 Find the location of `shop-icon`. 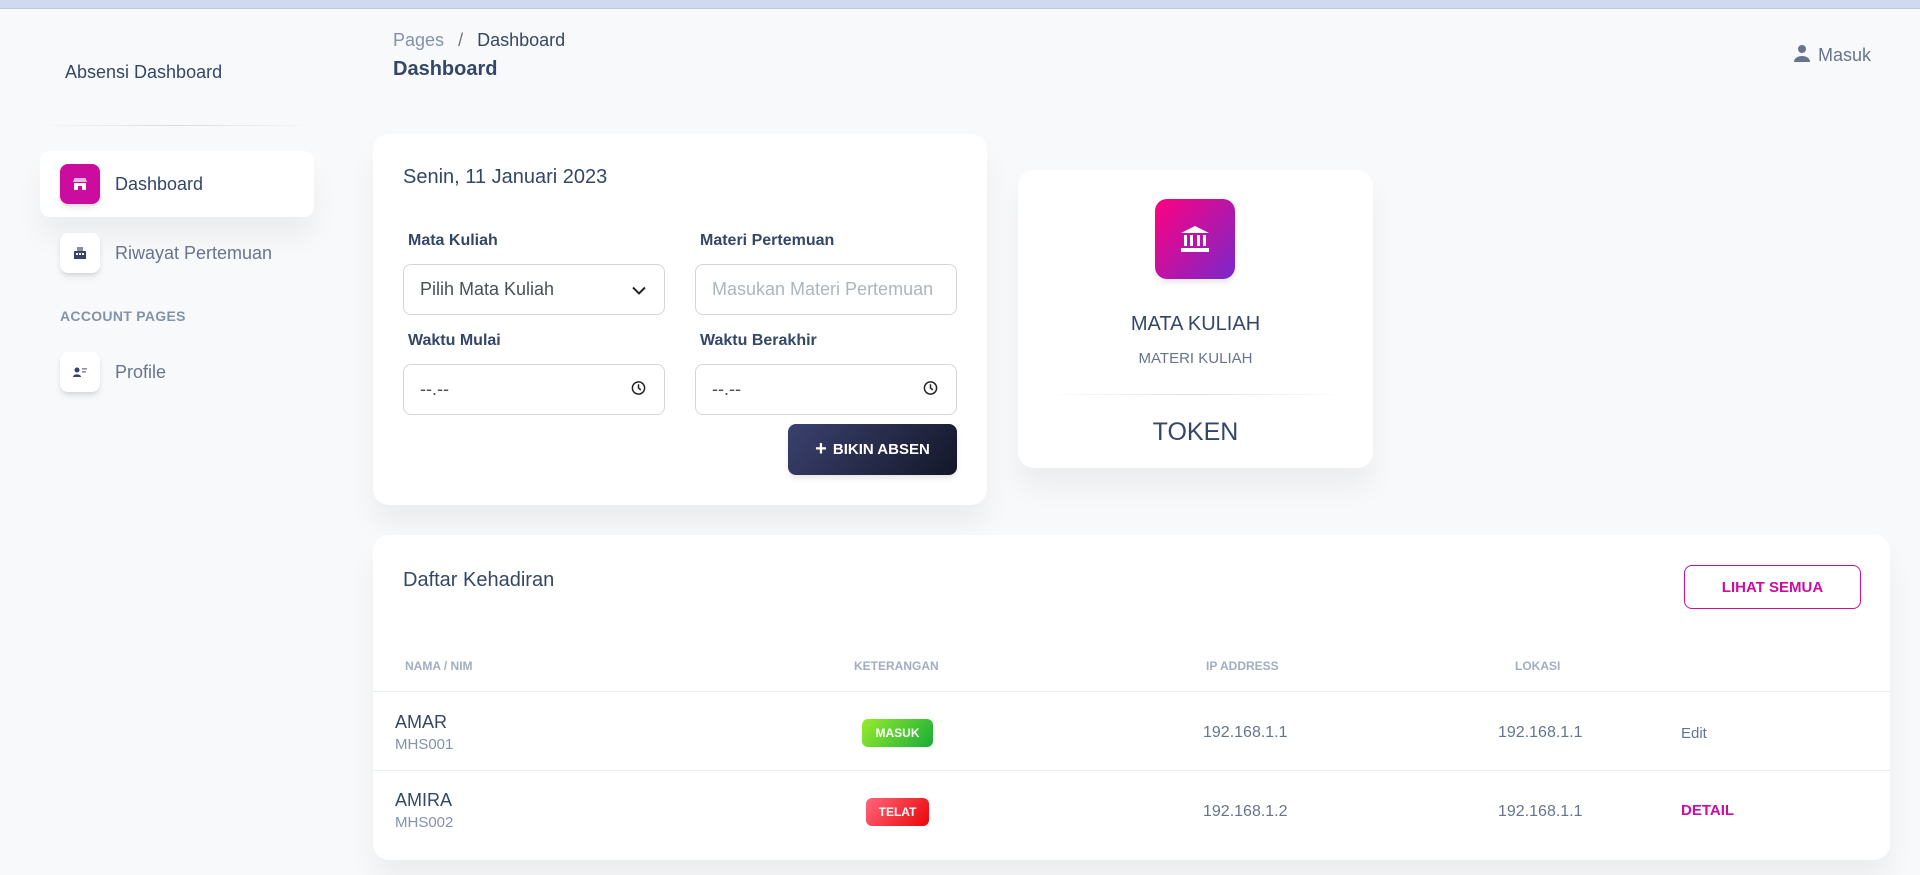

shop-icon is located at coordinates (80, 184).